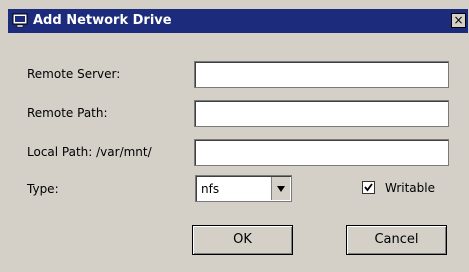  Describe the element at coordinates (102, 20) in the screenshot. I see `window-title: Add Network Drive` at that location.